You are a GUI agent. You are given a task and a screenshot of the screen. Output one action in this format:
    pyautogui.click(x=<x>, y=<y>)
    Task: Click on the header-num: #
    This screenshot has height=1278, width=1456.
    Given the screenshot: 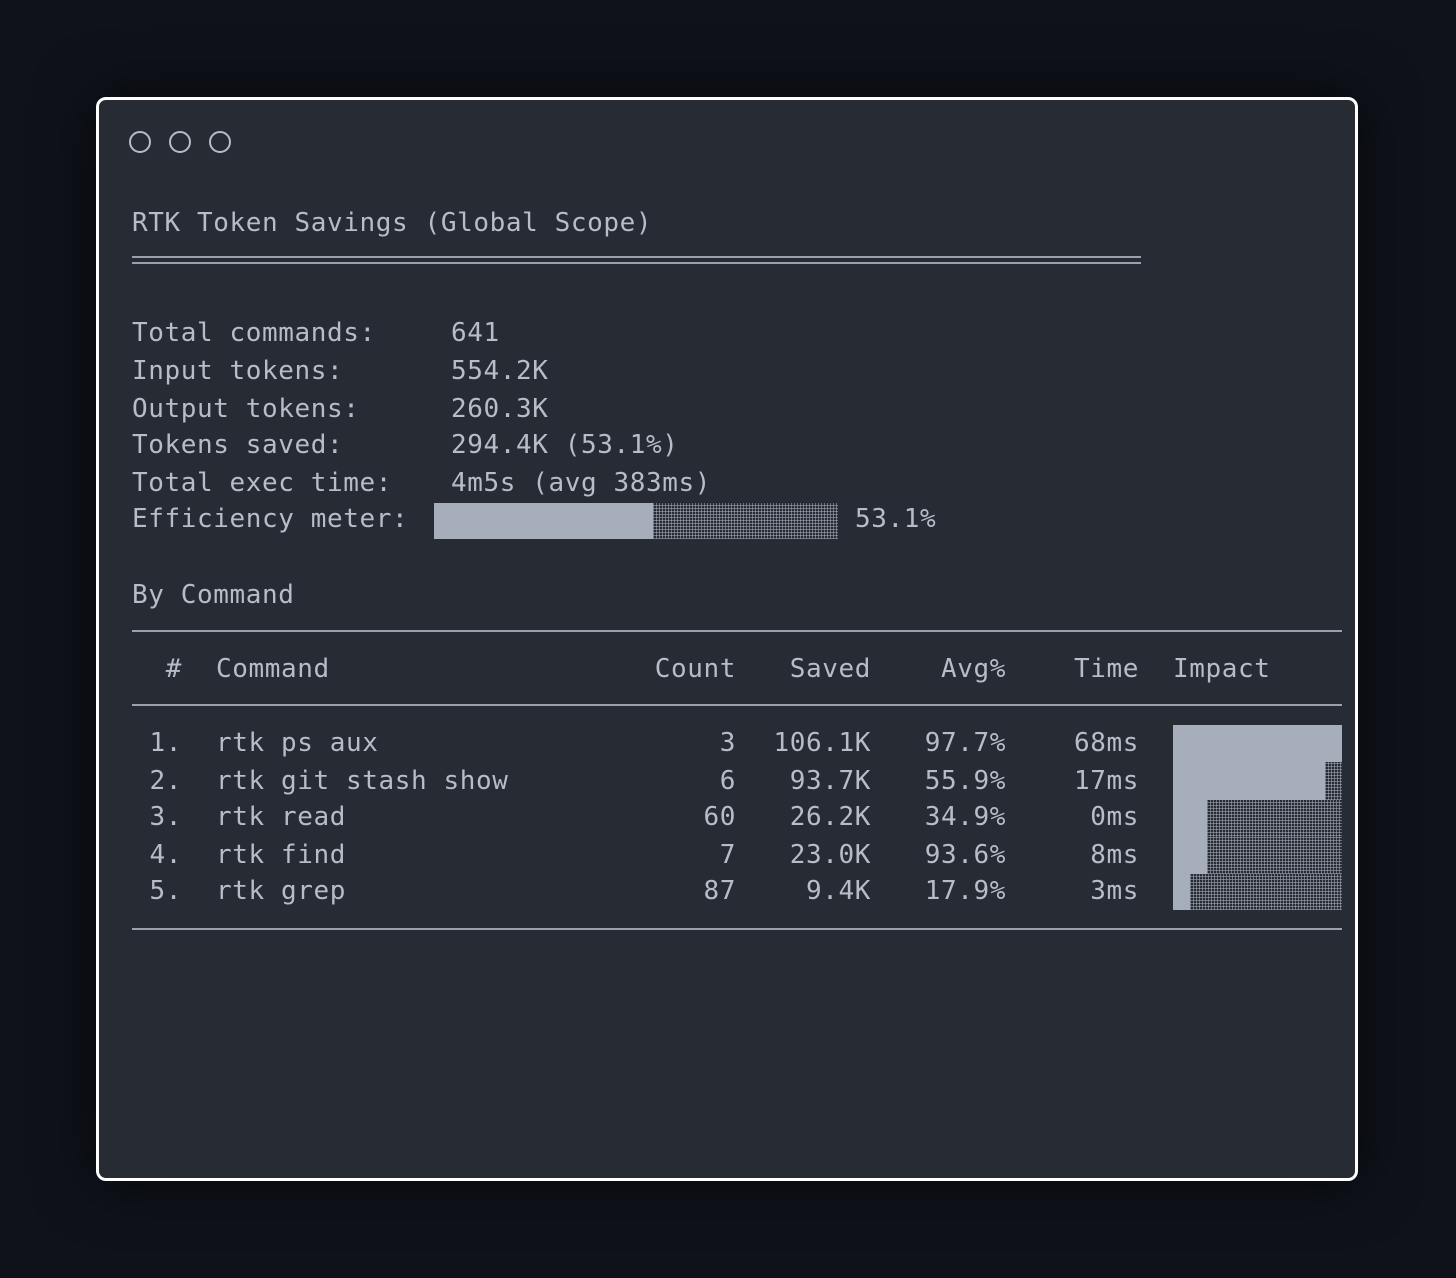 What is the action you would take?
    pyautogui.click(x=173, y=669)
    